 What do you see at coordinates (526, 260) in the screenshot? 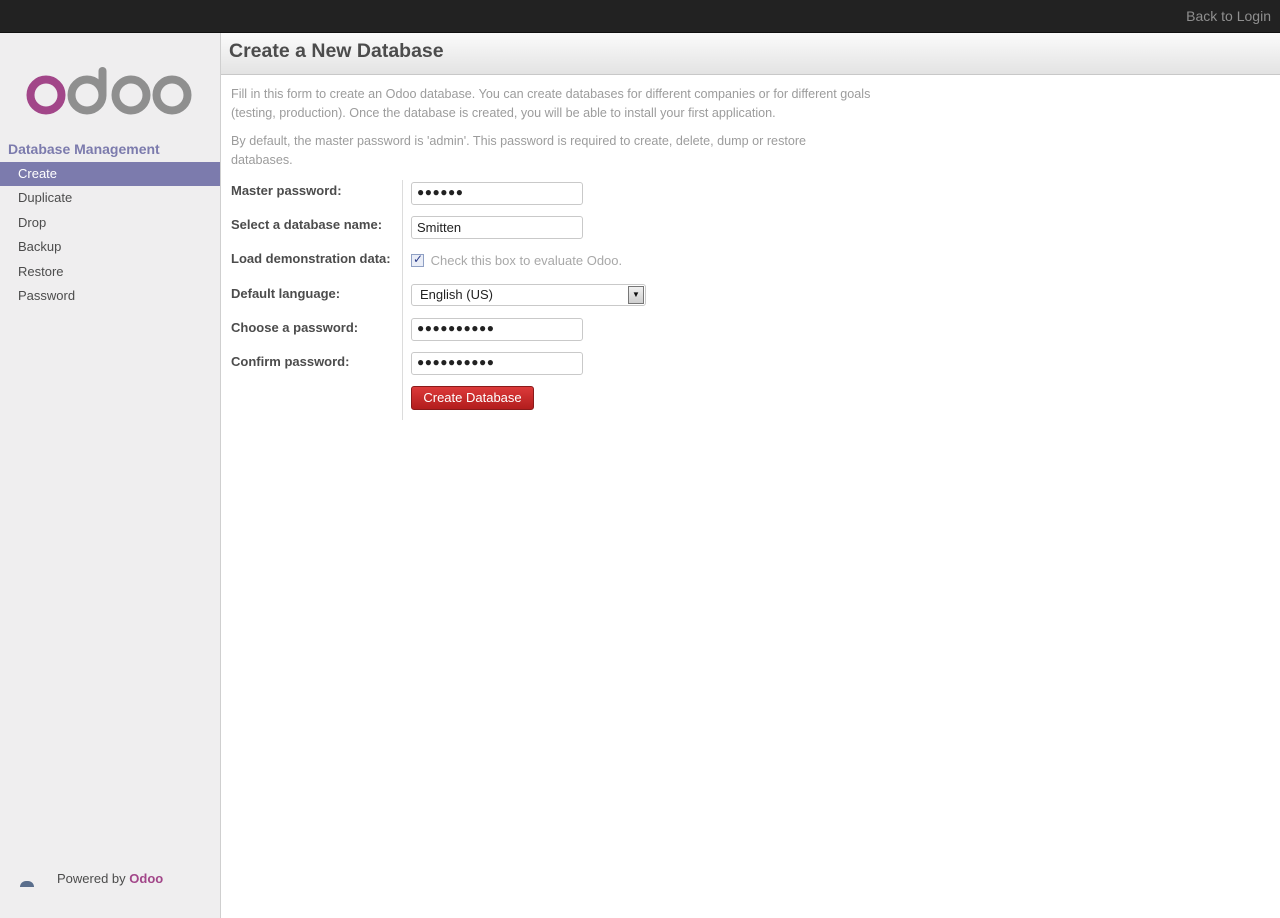
I see `demo-data-hint: Check this box to evaluate Odoo.` at bounding box center [526, 260].